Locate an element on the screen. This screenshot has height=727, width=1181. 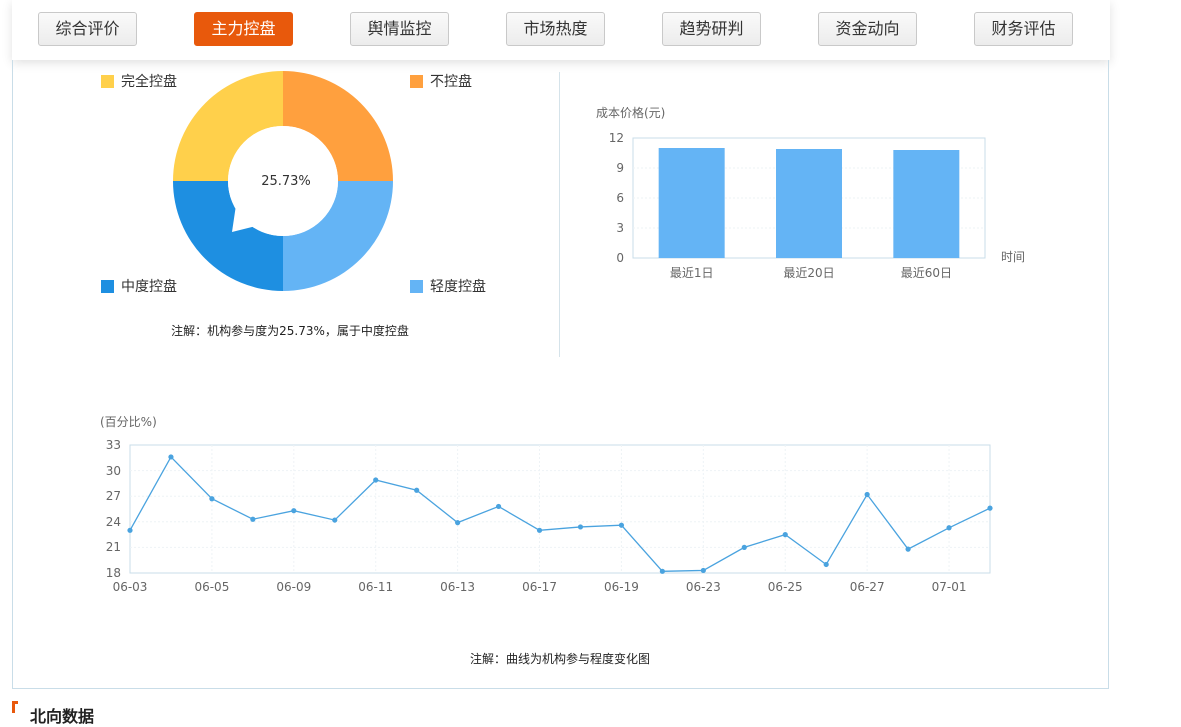
trend-y-tick: 24 is located at coordinates (113, 522).